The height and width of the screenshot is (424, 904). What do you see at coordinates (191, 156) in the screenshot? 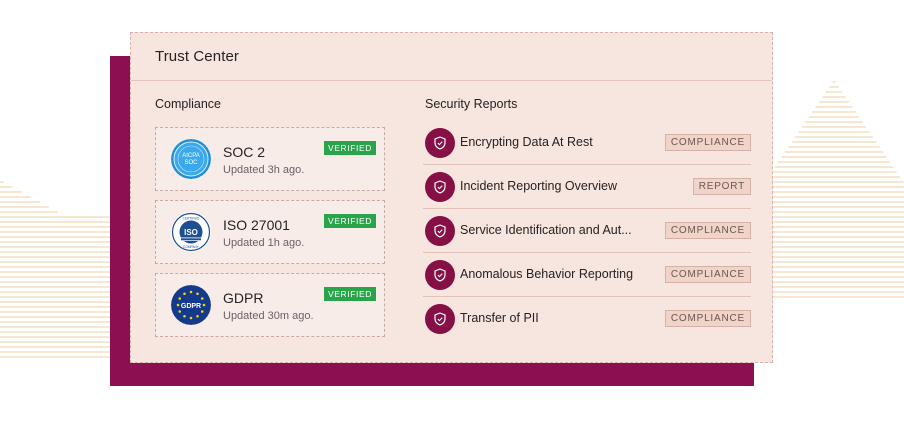
I see `svg-text: AICPA` at bounding box center [191, 156].